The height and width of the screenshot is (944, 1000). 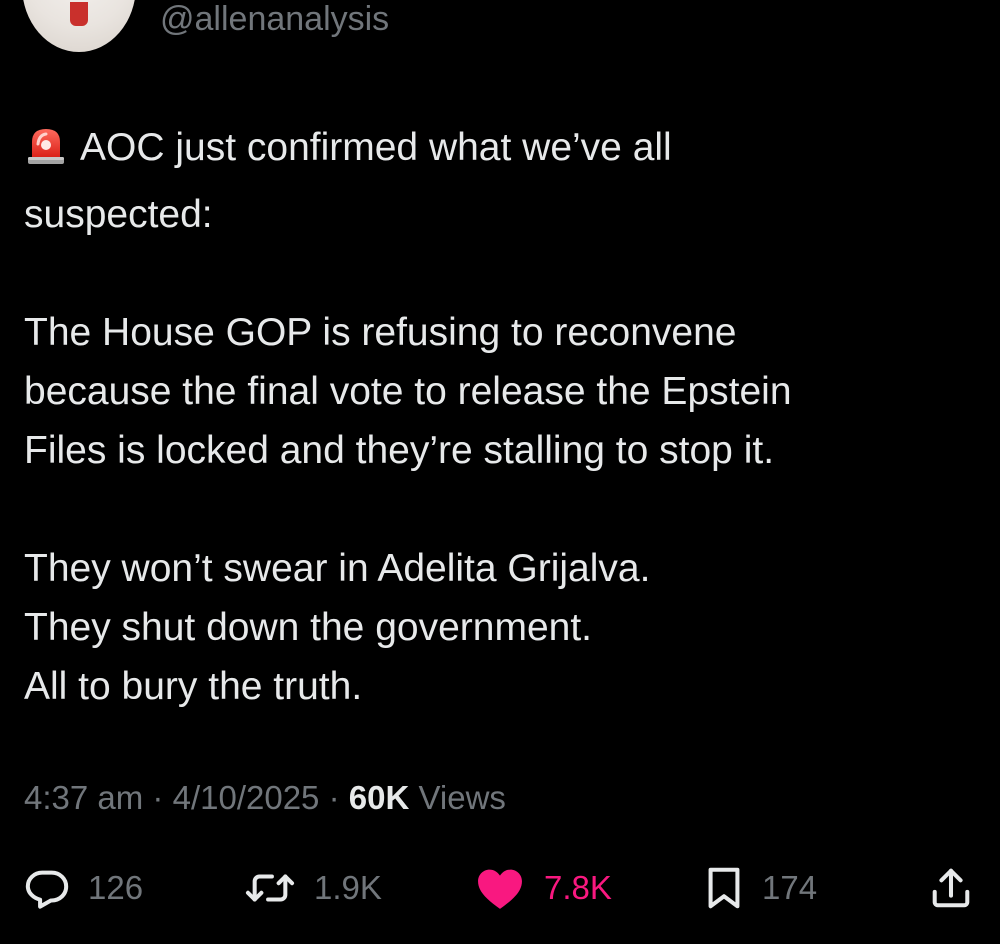 I want to click on repost-icon, so click(x=270, y=888).